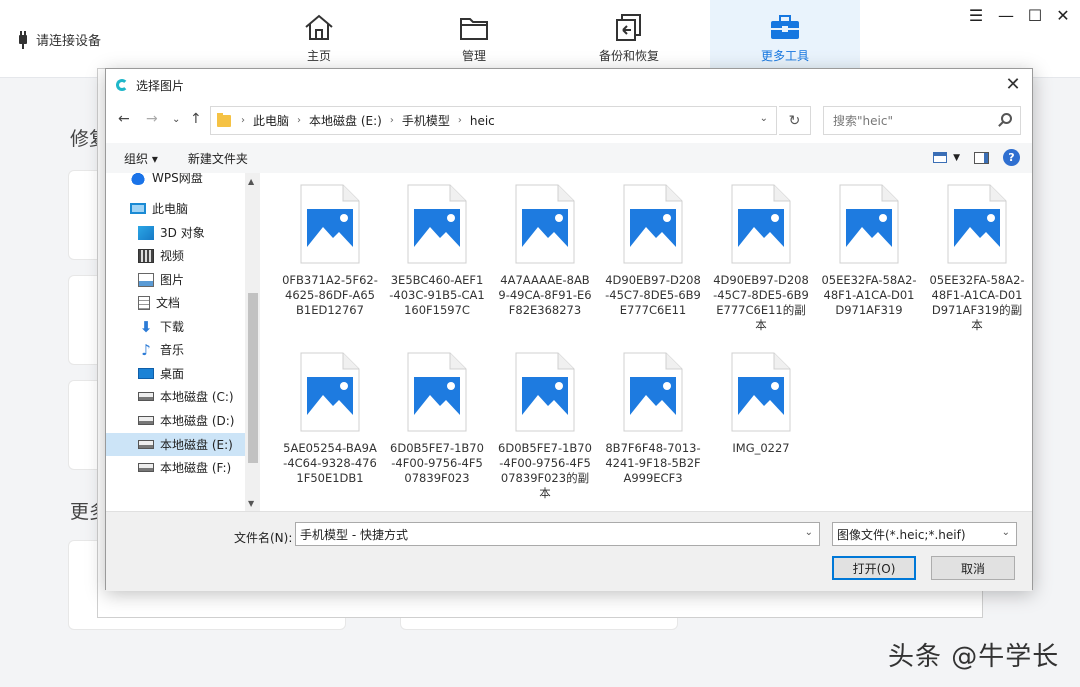 The width and height of the screenshot is (1080, 687). Describe the element at coordinates (251, 503) in the screenshot. I see `scroll-down-icon: ▼` at that location.